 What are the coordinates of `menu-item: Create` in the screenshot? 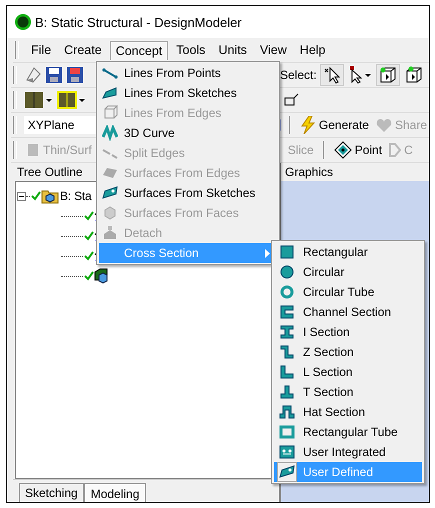 It's located at (83, 50).